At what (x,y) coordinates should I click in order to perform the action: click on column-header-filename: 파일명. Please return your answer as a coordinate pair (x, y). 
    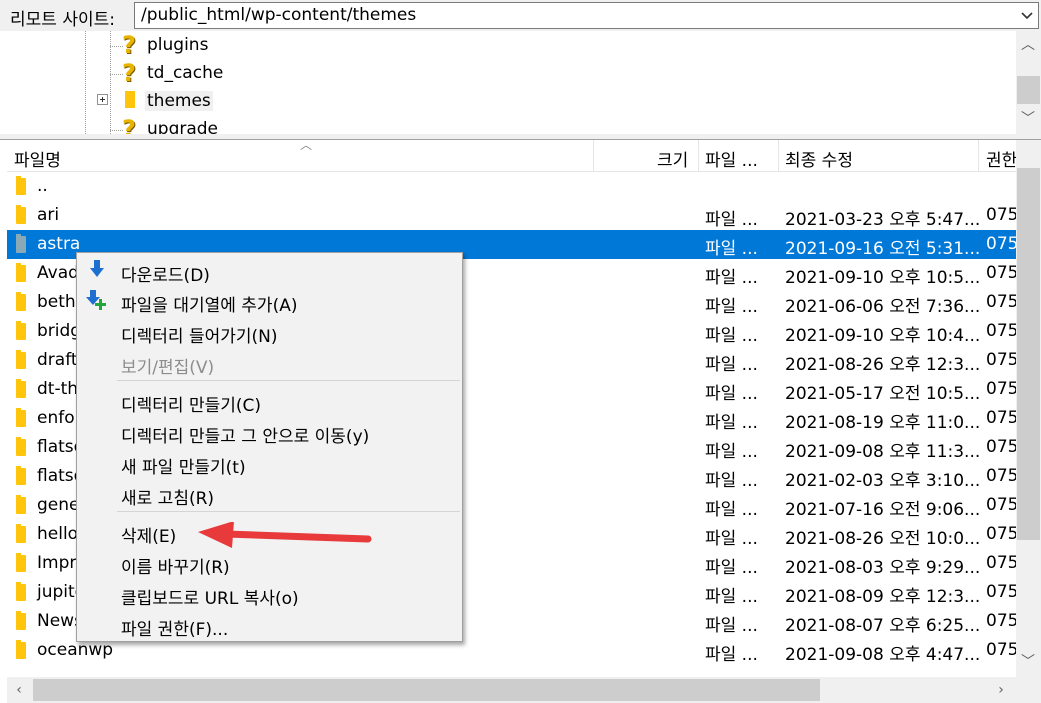
    Looking at the image, I should click on (37, 158).